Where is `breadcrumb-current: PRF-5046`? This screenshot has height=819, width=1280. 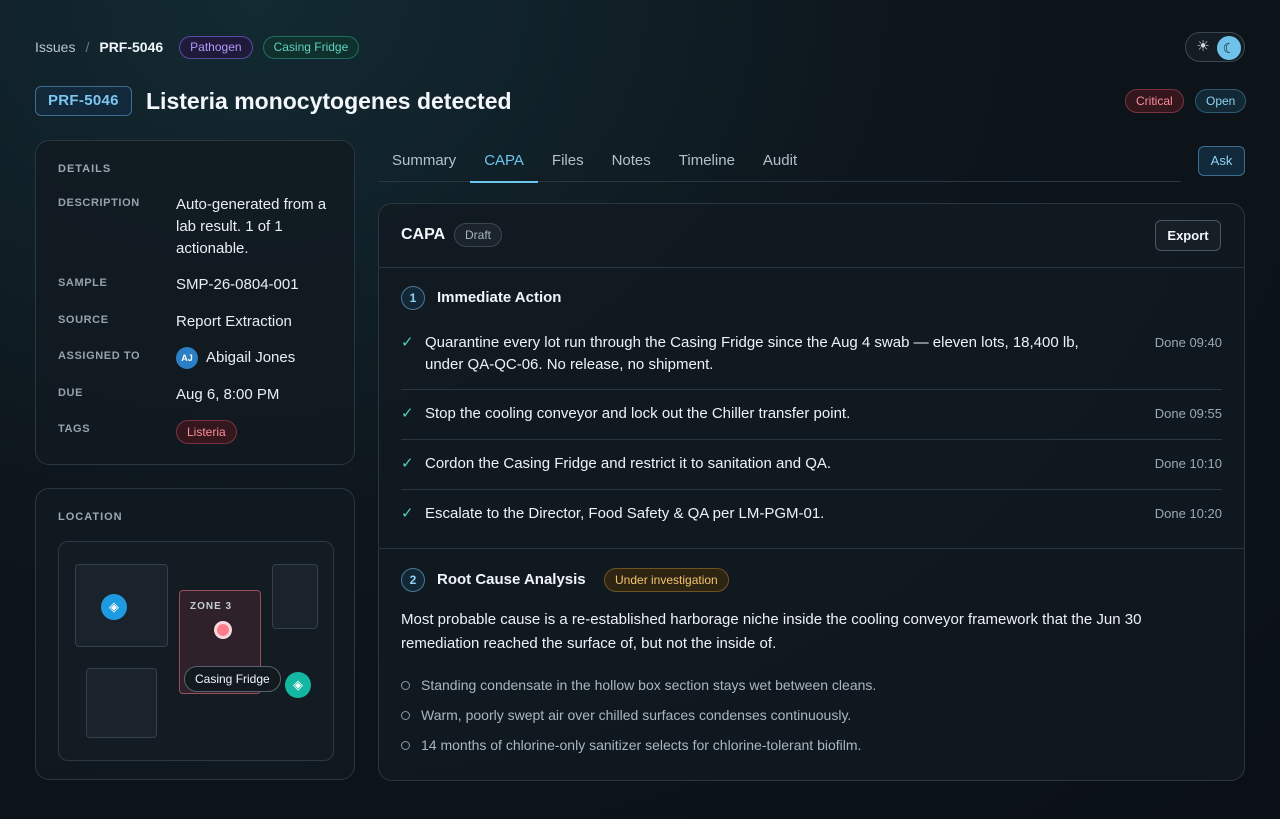 breadcrumb-current: PRF-5046 is located at coordinates (131, 47).